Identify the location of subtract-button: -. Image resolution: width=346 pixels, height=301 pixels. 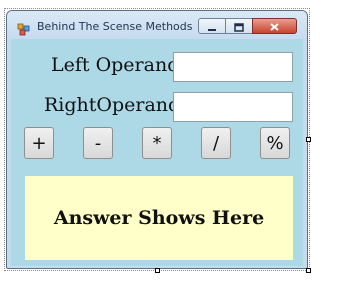
(98, 143).